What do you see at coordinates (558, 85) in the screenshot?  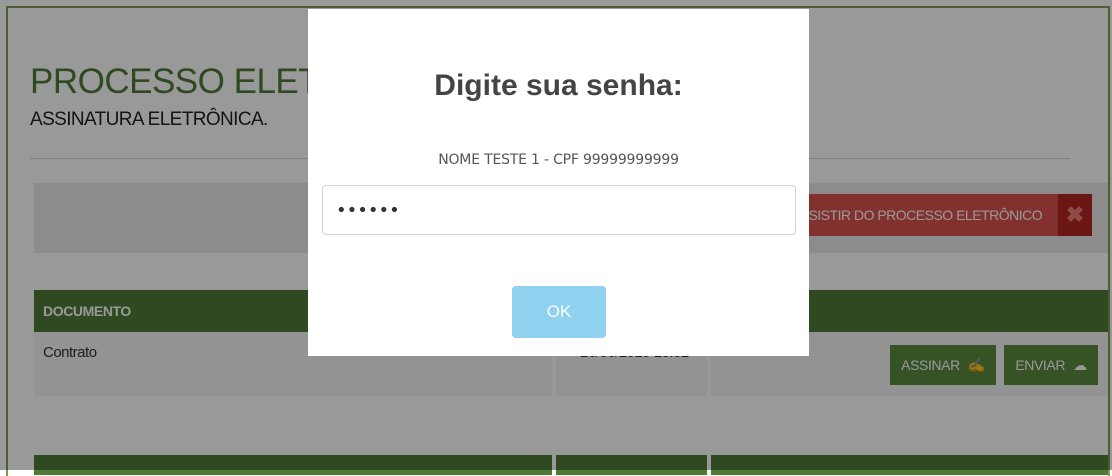 I see `modal-title: Digite sua senha:` at bounding box center [558, 85].